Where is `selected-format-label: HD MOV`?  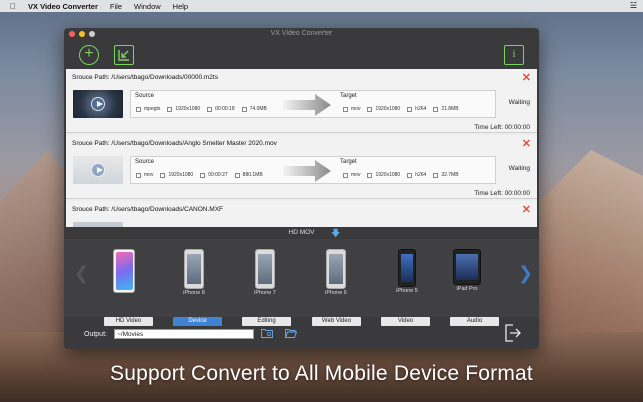 selected-format-label: HD MOV is located at coordinates (301, 232).